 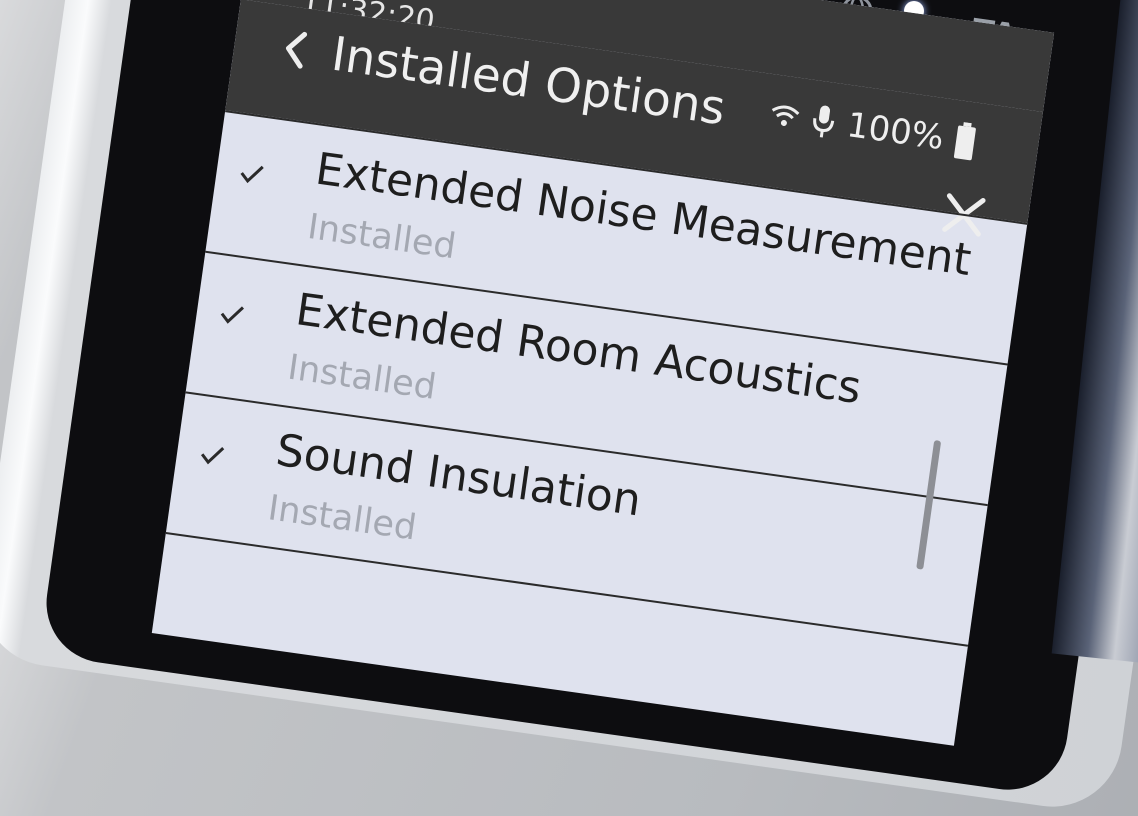 I want to click on status-icons: 100%, so click(x=872, y=128).